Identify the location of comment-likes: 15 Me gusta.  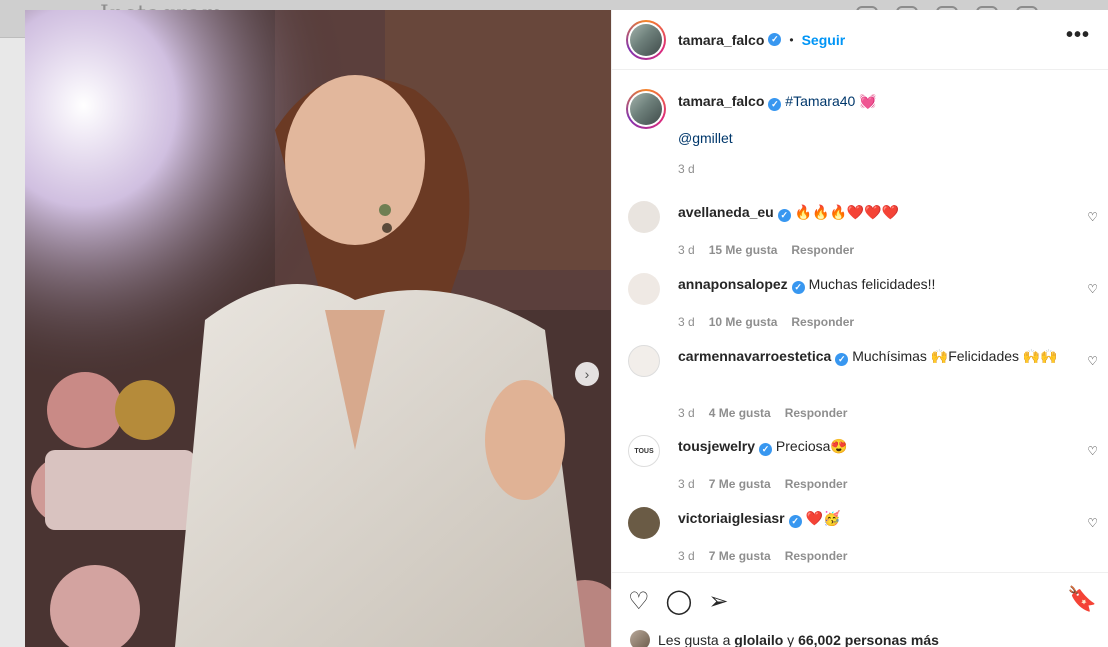
(743, 250).